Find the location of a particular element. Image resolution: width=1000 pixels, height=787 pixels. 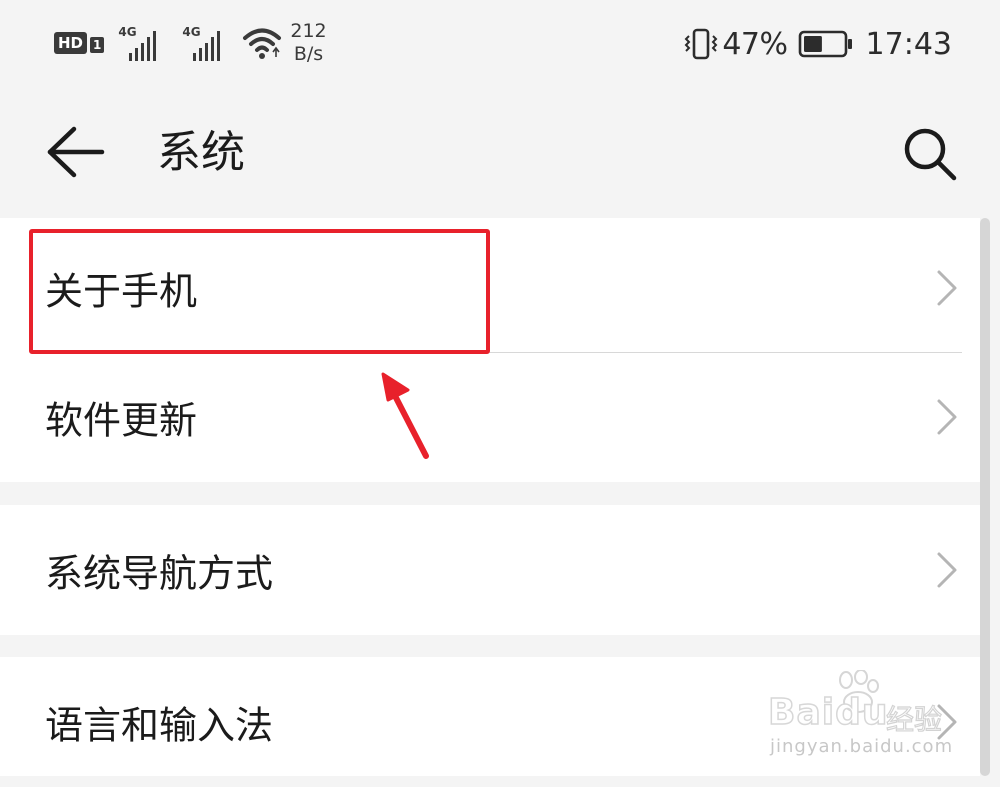

watermark-brand-cn: 经验 is located at coordinates (914, 719).